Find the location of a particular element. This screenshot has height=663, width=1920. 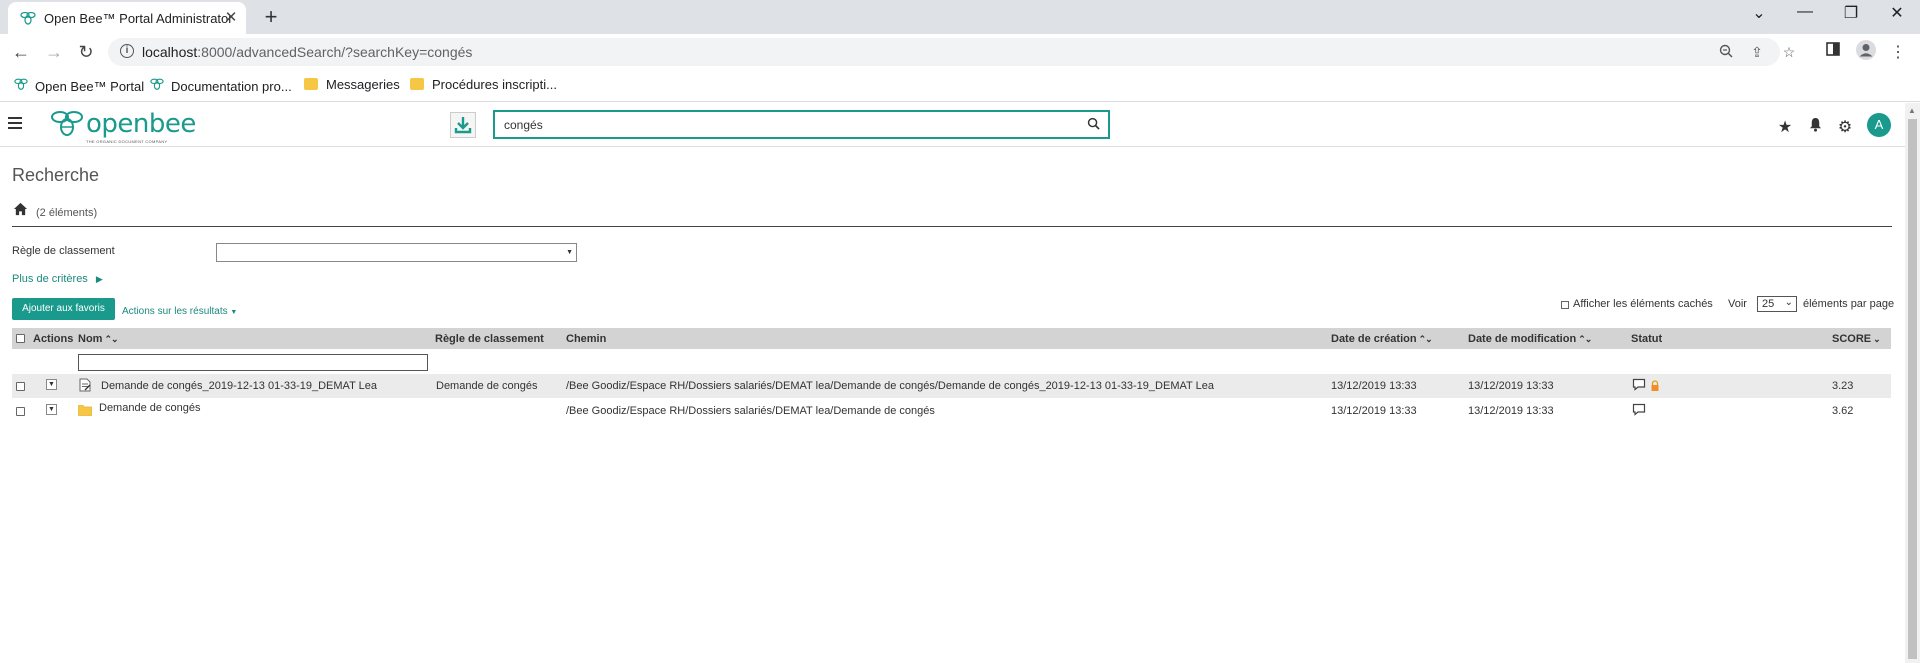

back-icon: ← is located at coordinates (21, 52).